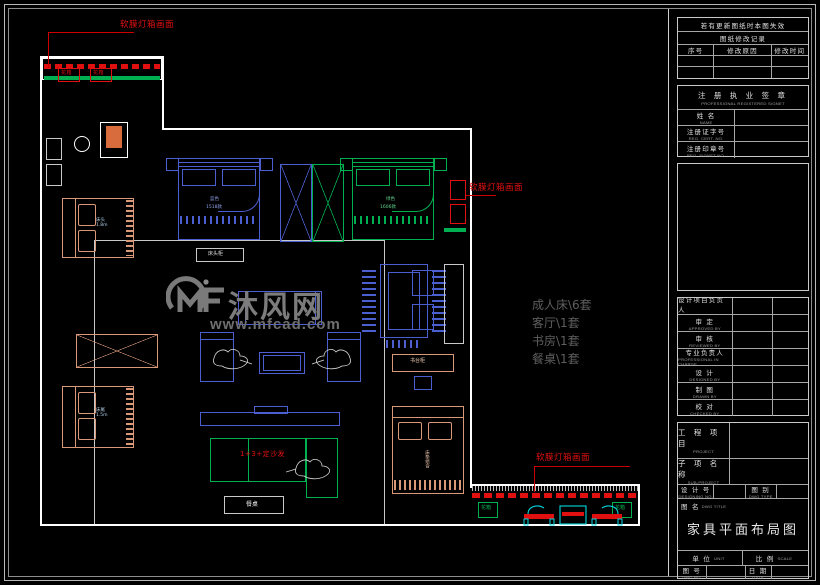  I want to click on nightstand-green-left-icon, so click(346, 164).